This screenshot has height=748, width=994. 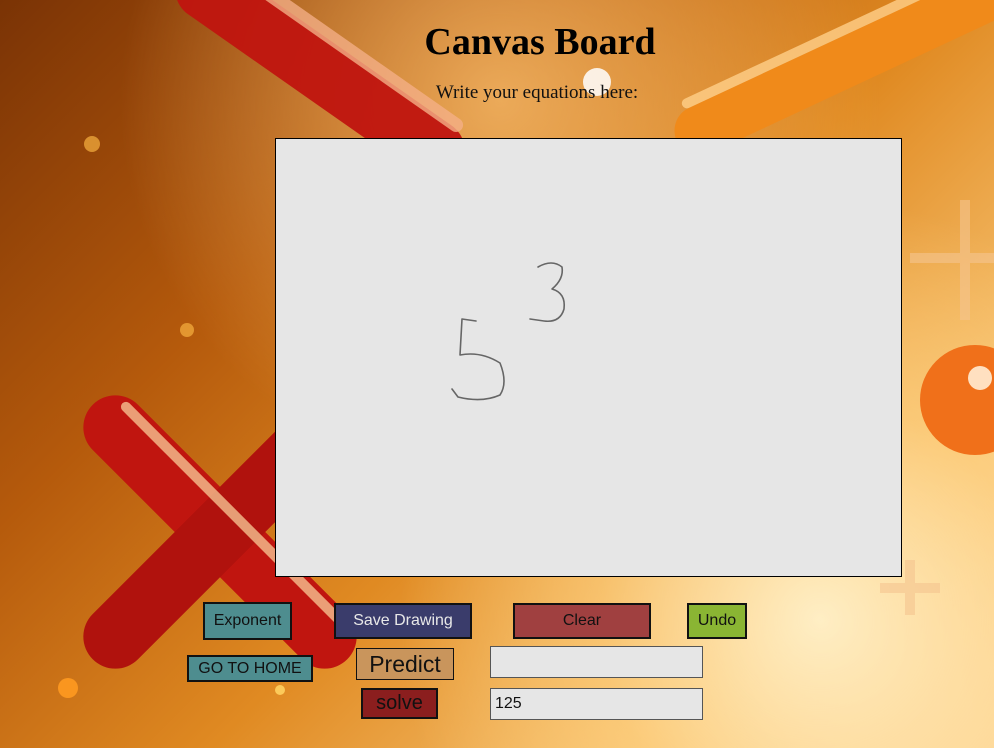 What do you see at coordinates (537, 92) in the screenshot?
I see `page-subtitle: Write your equations here:` at bounding box center [537, 92].